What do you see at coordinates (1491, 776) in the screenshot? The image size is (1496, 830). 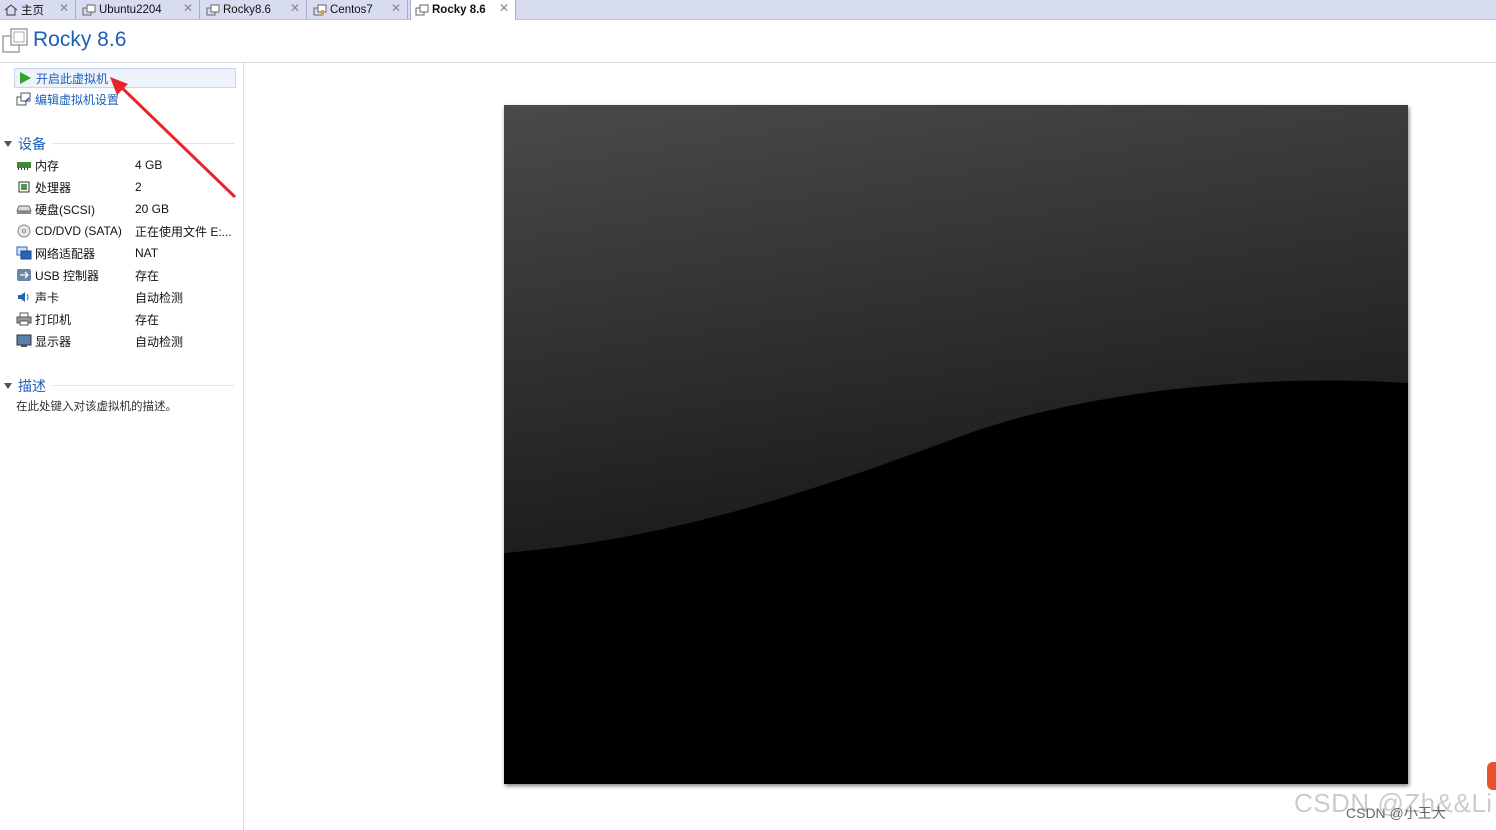 I see `csdn-logo-icon` at bounding box center [1491, 776].